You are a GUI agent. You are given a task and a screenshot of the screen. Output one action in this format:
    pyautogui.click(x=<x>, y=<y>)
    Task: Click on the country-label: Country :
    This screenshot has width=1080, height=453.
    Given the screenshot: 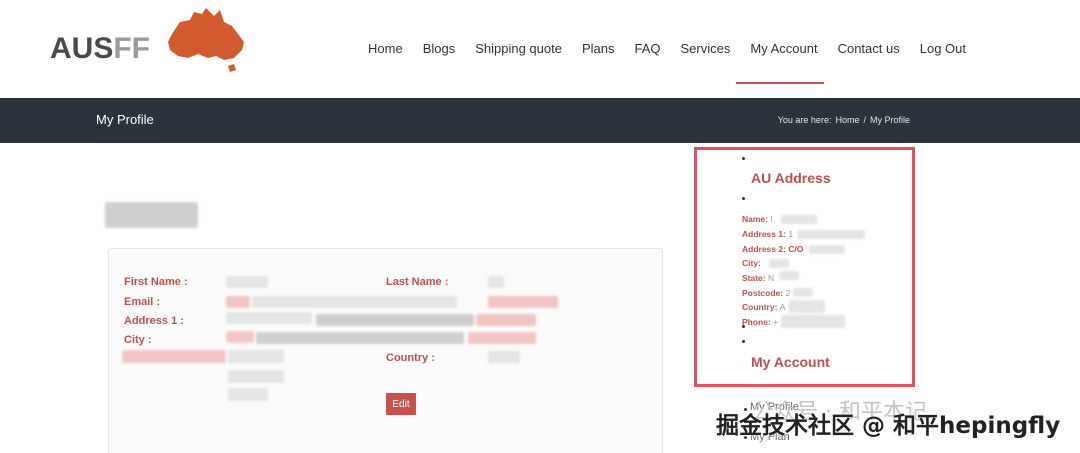 What is the action you would take?
    pyautogui.click(x=410, y=358)
    